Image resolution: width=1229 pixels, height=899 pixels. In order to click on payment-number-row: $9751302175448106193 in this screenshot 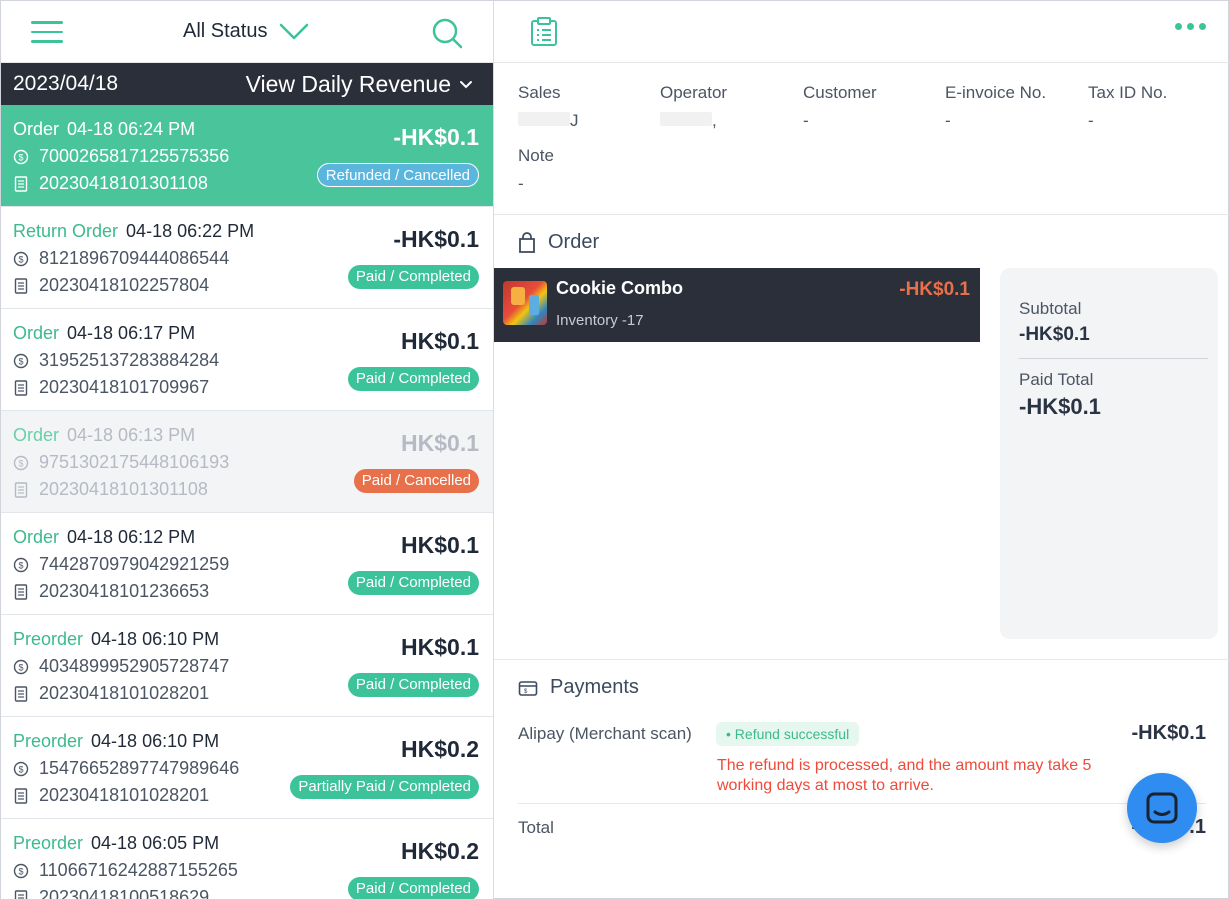, I will do `click(121, 462)`.